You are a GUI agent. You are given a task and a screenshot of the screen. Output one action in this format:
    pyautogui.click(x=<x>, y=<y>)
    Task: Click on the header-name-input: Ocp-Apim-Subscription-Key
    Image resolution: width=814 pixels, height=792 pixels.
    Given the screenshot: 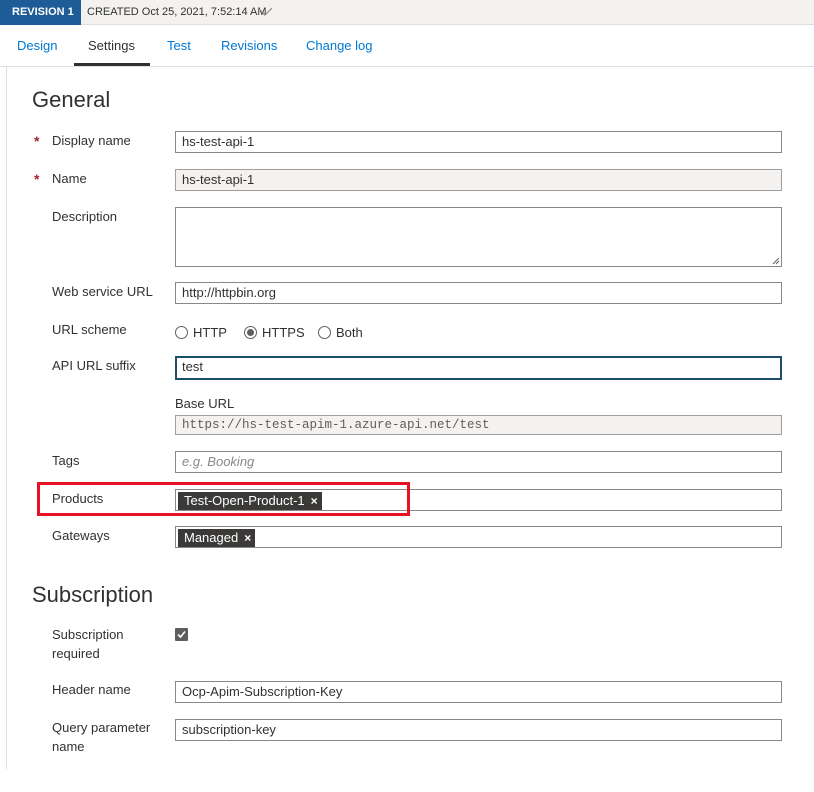 What is the action you would take?
    pyautogui.click(x=478, y=692)
    